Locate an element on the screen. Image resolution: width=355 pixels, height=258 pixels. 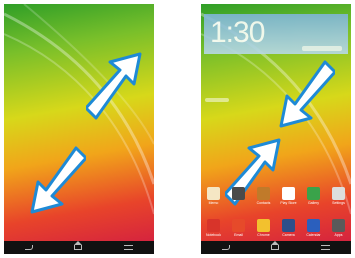
camera-icon is located at coordinates (288, 225).